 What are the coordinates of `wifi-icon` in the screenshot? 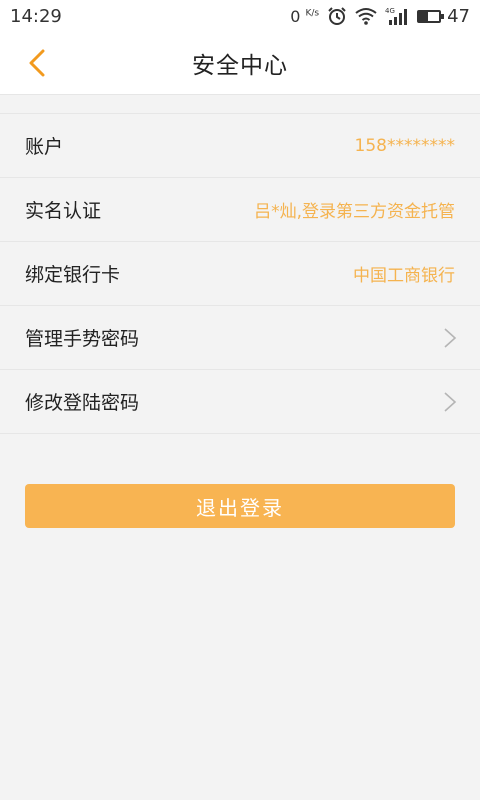 It's located at (366, 16).